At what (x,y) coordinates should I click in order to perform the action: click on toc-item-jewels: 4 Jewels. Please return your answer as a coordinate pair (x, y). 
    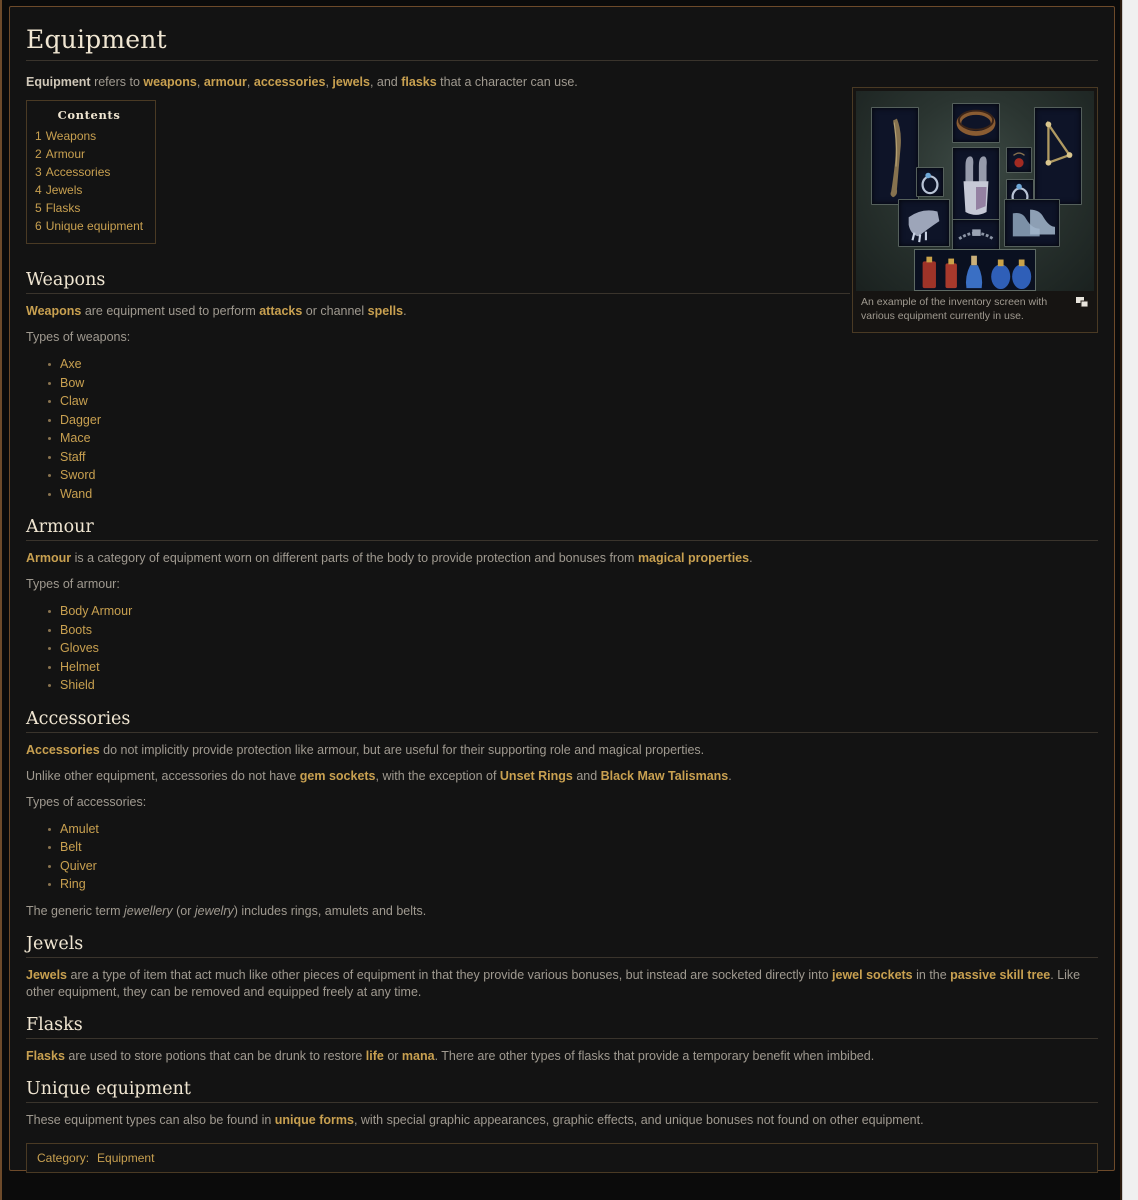
    Looking at the image, I should click on (89, 190).